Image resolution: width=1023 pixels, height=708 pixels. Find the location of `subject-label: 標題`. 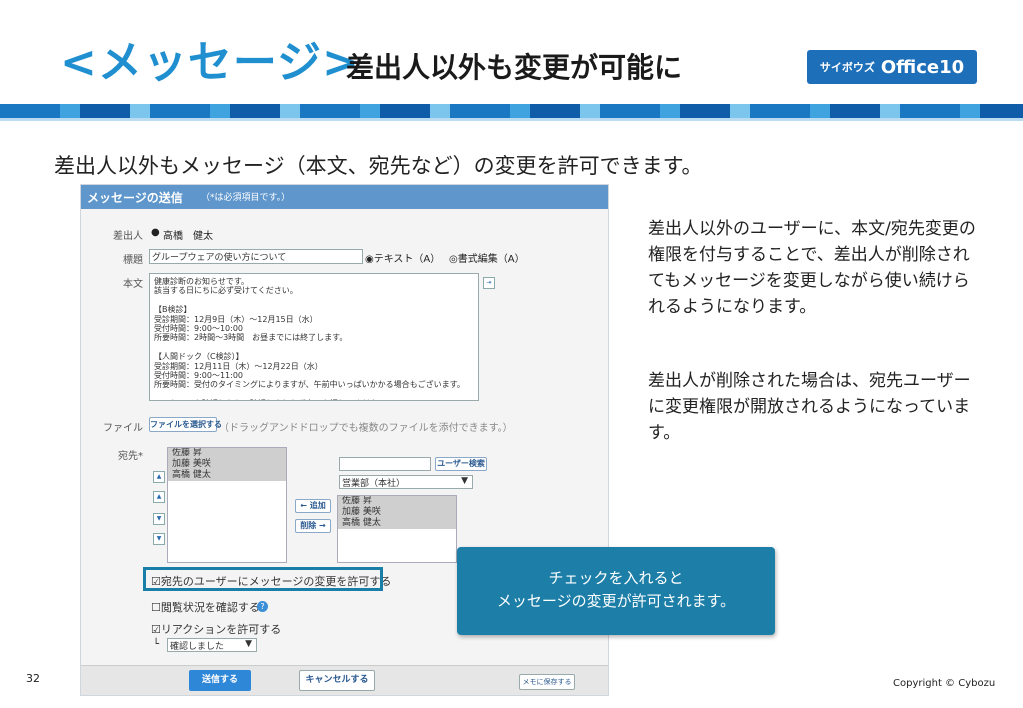

subject-label: 標題 is located at coordinates (133, 260).